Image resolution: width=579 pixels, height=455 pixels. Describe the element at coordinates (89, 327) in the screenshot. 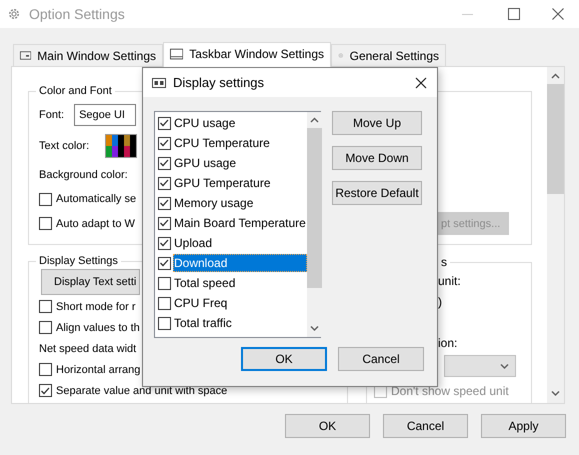

I see `checkbox: Align values to th` at that location.